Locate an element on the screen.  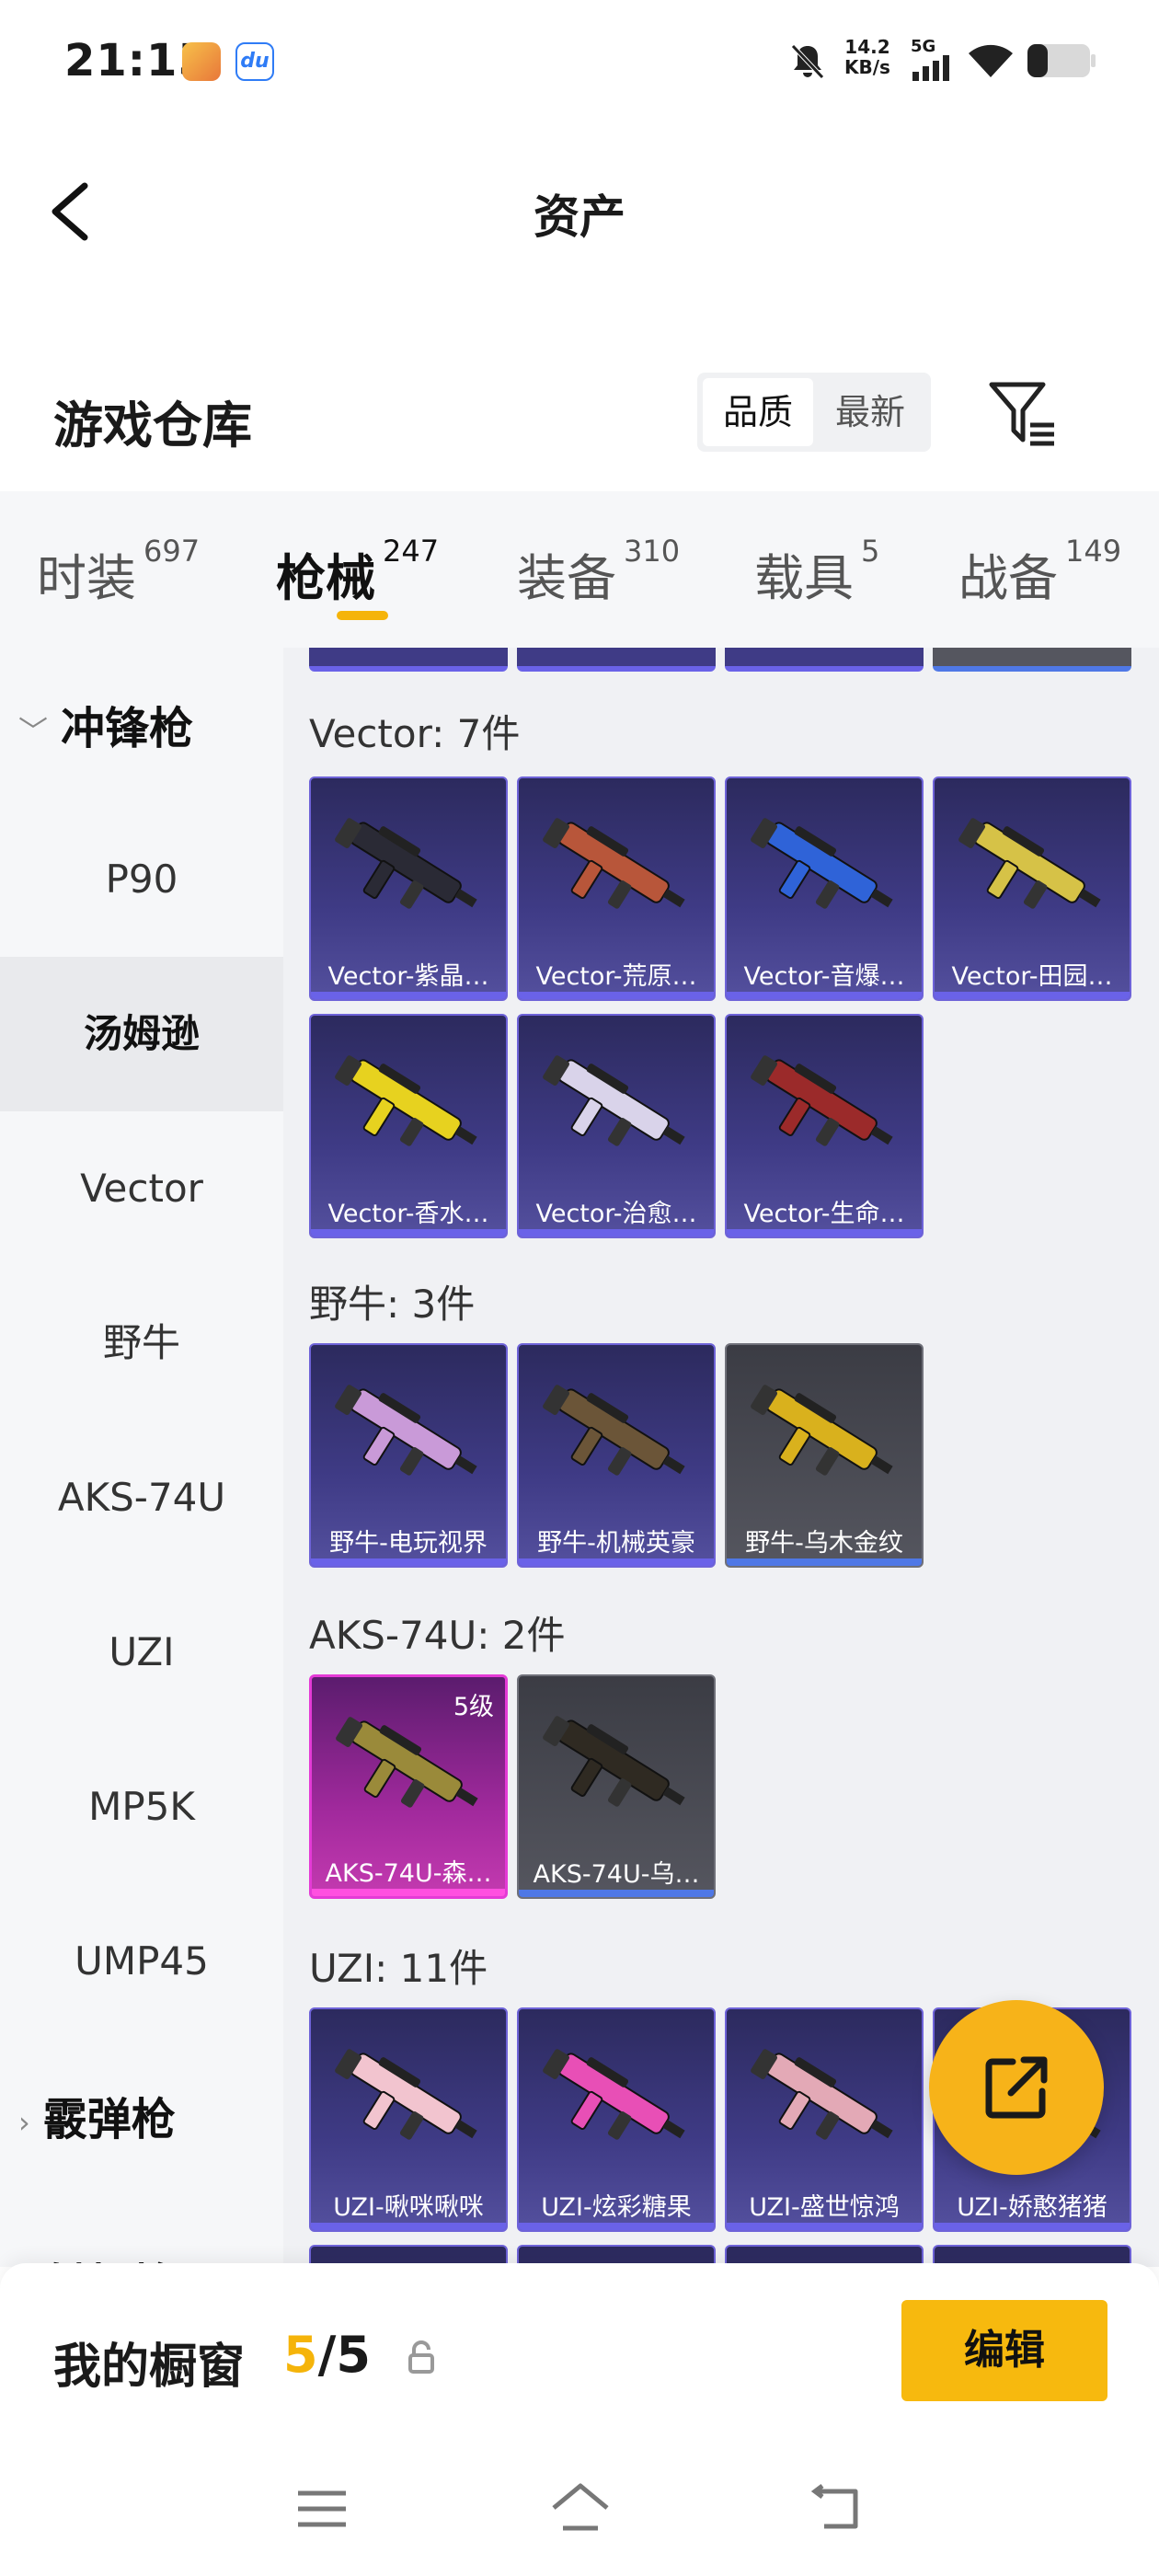
signal-icon is located at coordinates (930, 68).